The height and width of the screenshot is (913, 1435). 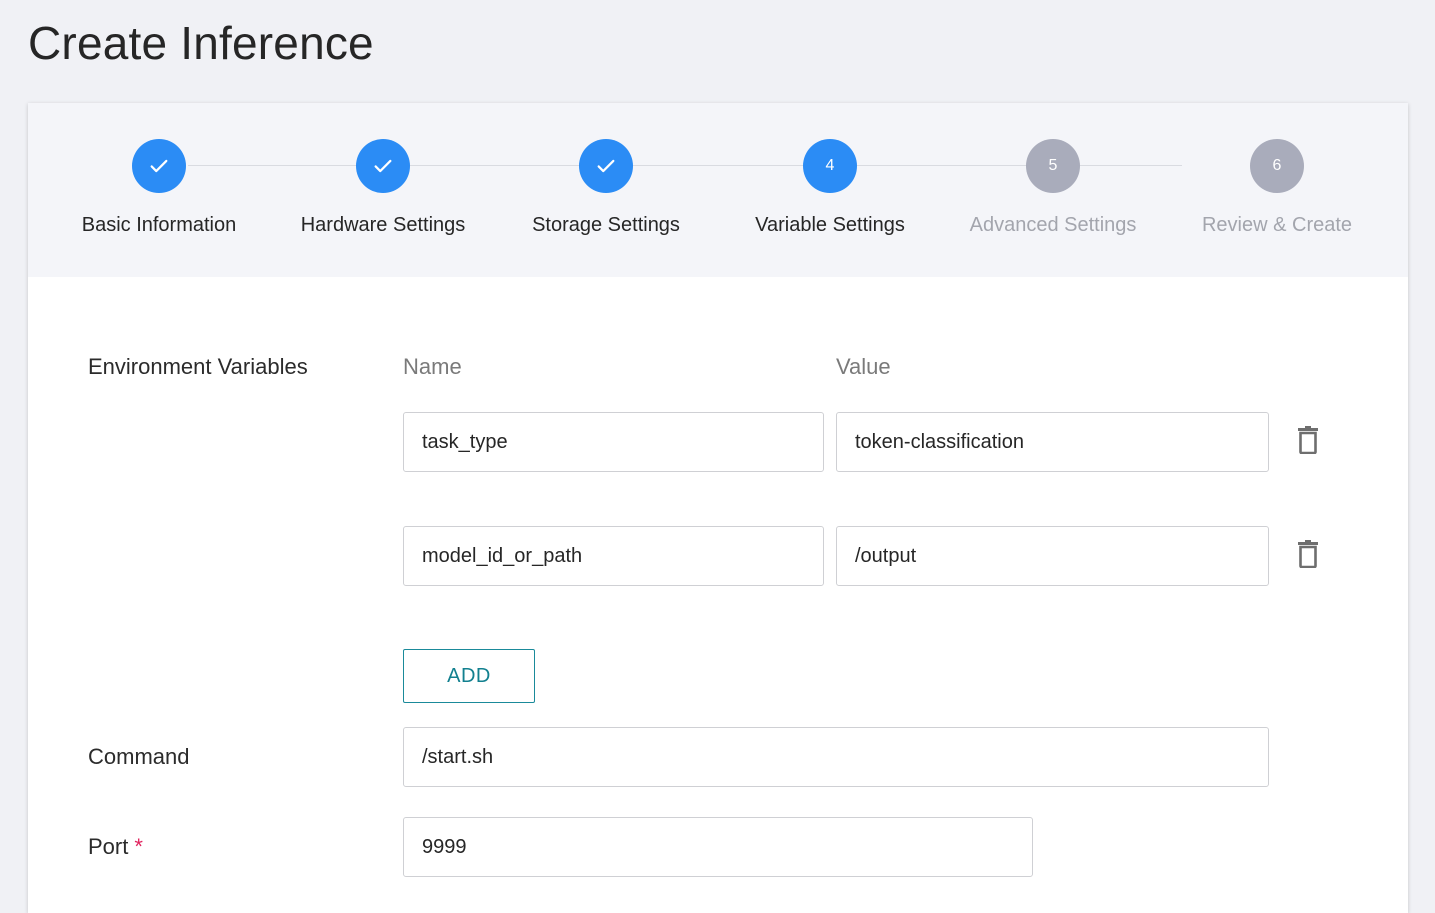 I want to click on step-number: 5, so click(x=1053, y=166).